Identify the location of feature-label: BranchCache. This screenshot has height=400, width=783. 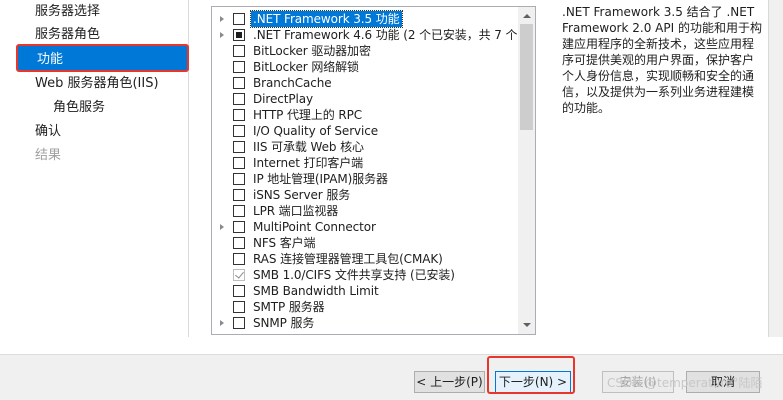
(292, 83).